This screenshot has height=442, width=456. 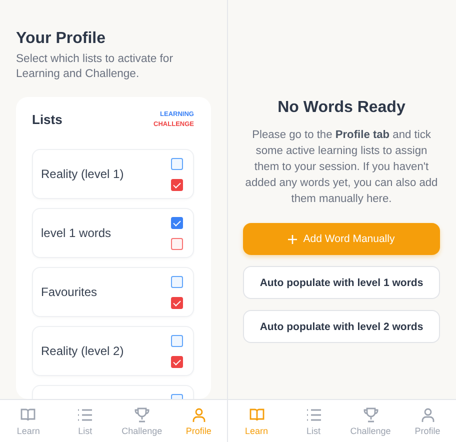 I want to click on list-name: Reality (level 2), so click(x=82, y=351).